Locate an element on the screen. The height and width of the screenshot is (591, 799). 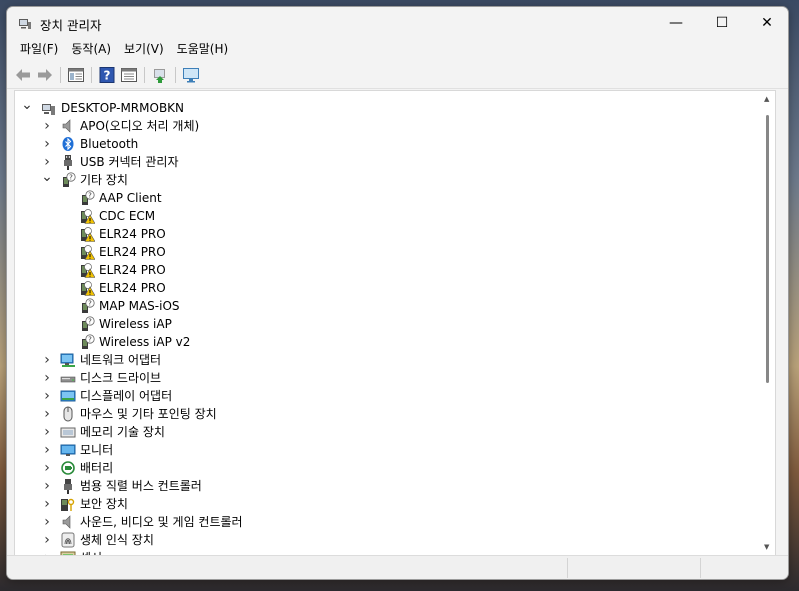
vertical-scrollbar: ▲ ▼ is located at coordinates (768, 323).